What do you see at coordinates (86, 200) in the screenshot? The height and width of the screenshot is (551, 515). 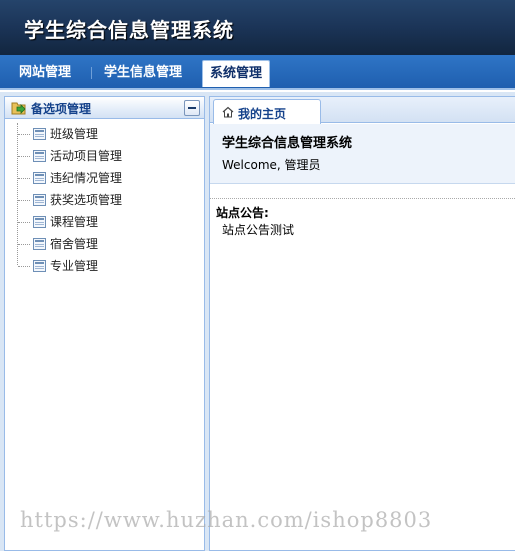 I see `tree-item-label: 获奖选项管理` at bounding box center [86, 200].